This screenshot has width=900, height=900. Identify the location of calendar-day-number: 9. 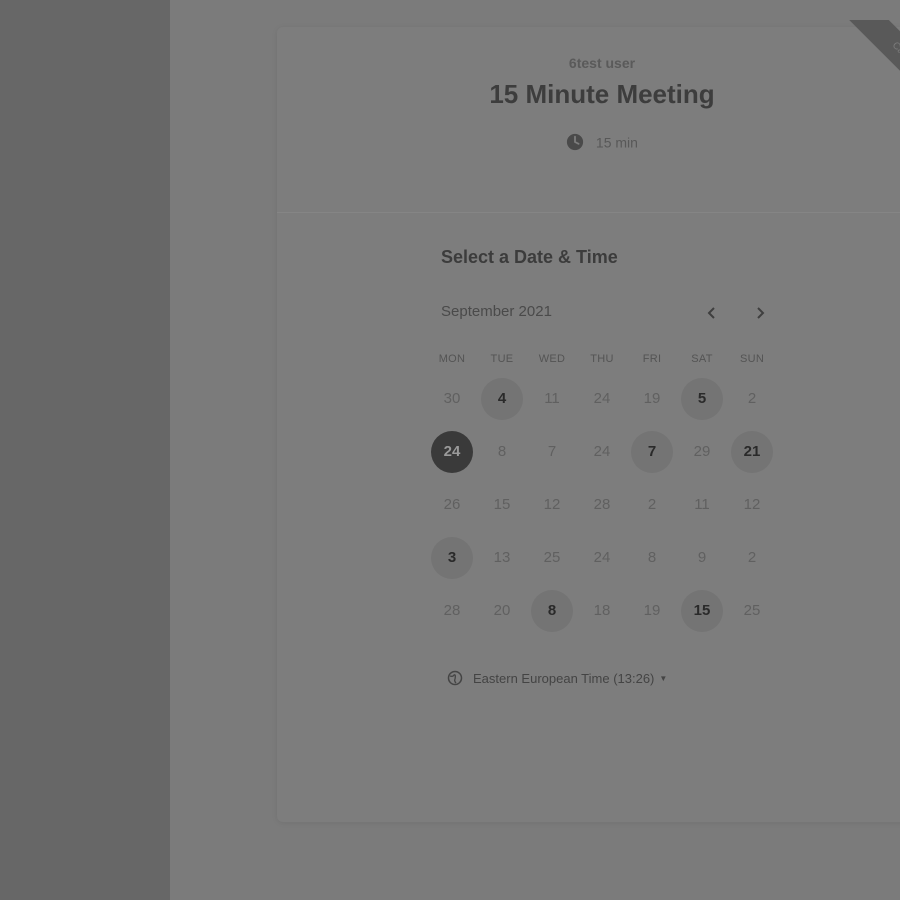
(702, 557).